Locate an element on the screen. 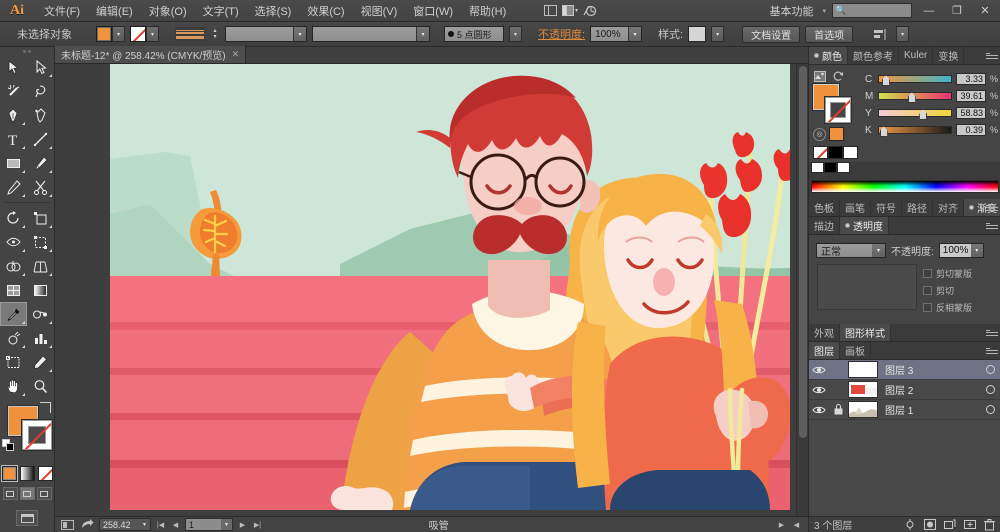 The height and width of the screenshot is (532, 1000). brush-definition-select: ▾ is located at coordinates (371, 34).